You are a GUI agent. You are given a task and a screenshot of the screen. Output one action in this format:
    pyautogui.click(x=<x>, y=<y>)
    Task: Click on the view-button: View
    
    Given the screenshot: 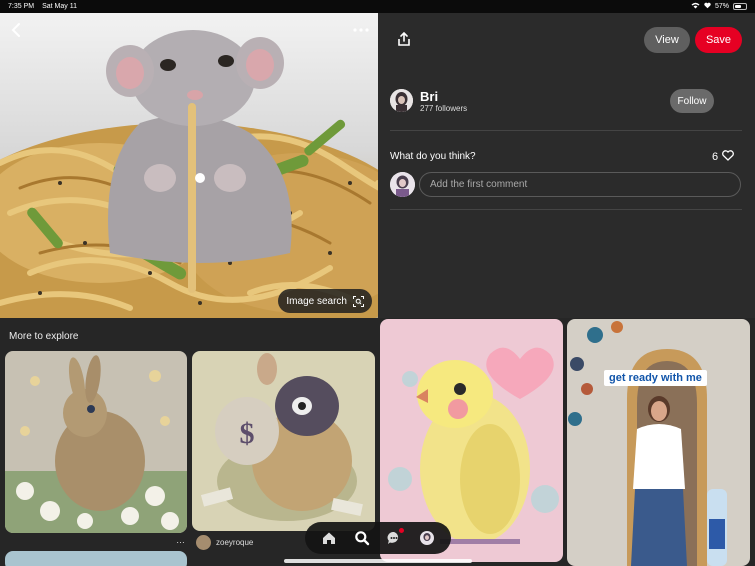 What is the action you would take?
    pyautogui.click(x=667, y=40)
    